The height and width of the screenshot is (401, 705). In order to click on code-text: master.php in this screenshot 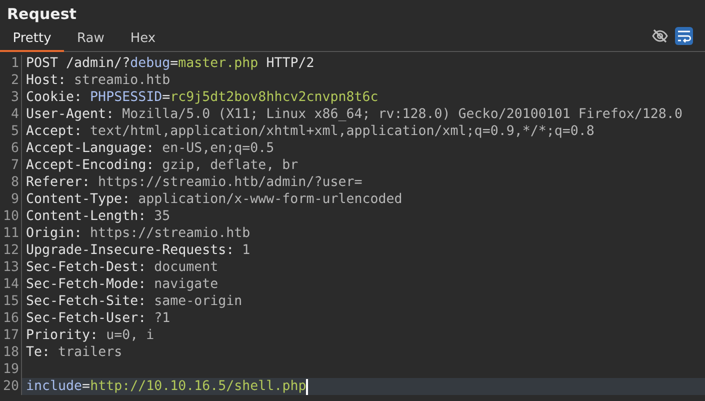, I will do `click(218, 63)`.